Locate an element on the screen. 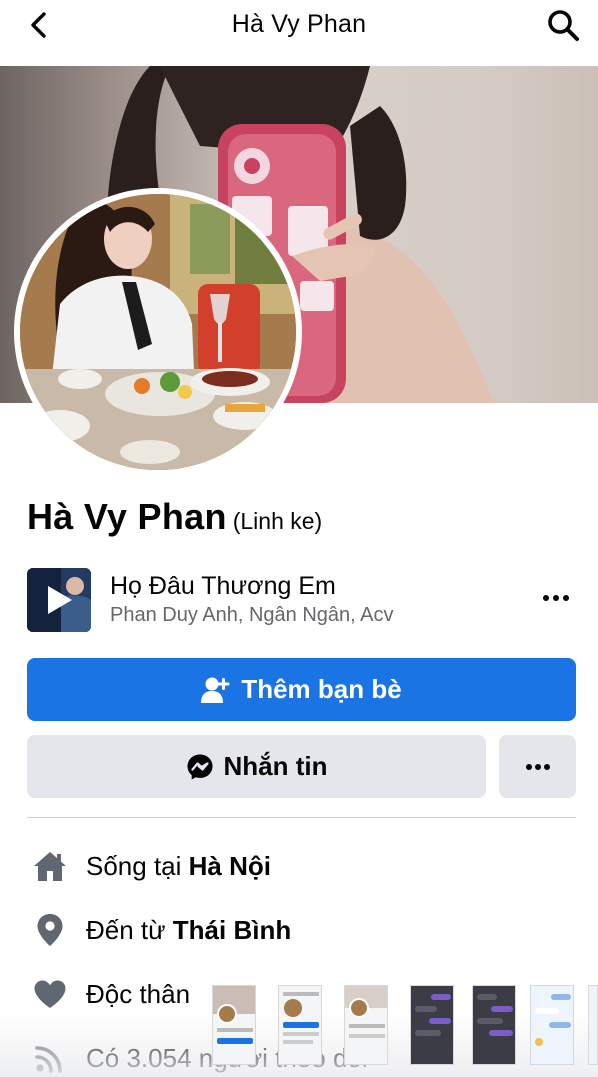 The height and width of the screenshot is (1077, 598). add-friend-label: Thêm bạn bè is located at coordinates (321, 689).